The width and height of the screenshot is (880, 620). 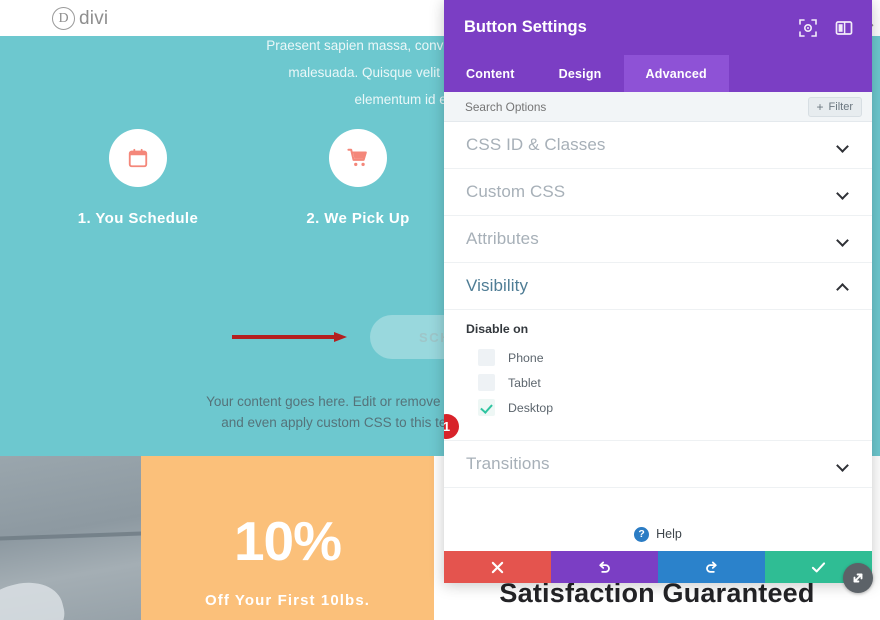 I want to click on promo-offer-tile: 10% Off Your First 10lbs., so click(x=287, y=538).